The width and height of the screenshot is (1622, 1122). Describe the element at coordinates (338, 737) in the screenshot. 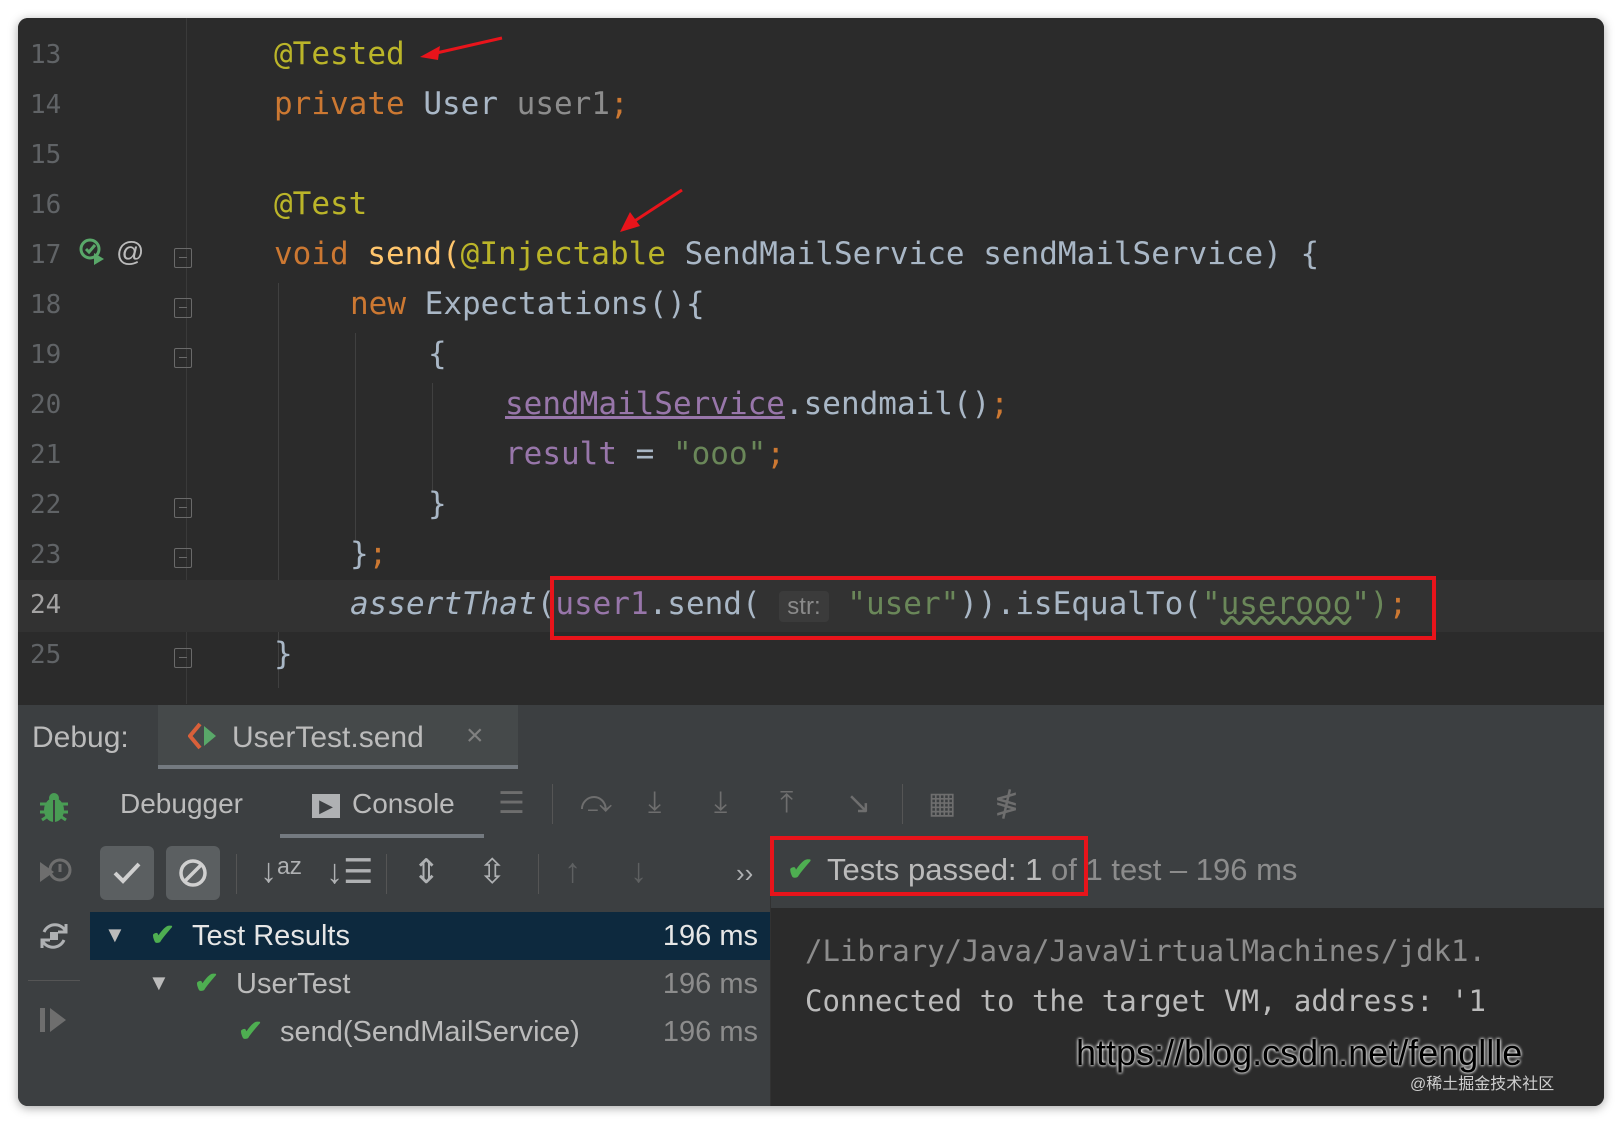

I see `debug-session-tab: UserTest.send ×` at that location.